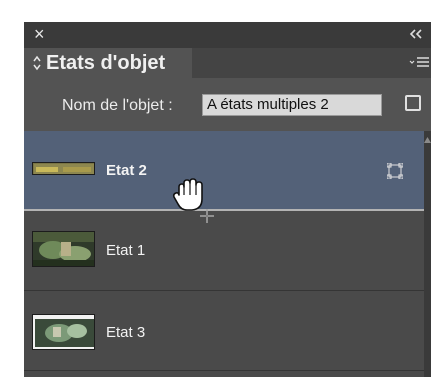  I want to click on panel-menu-icon, so click(419, 63).